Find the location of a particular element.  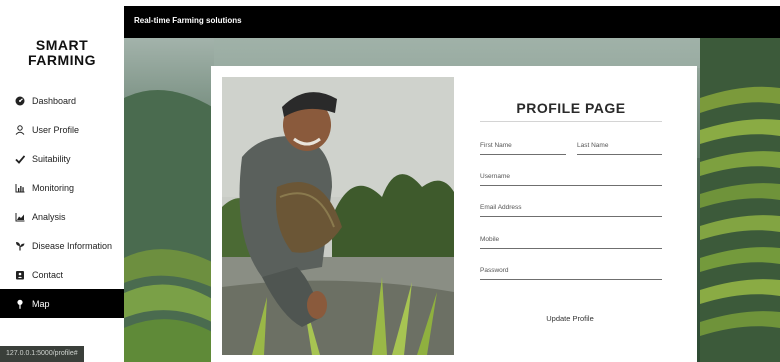

bar-chart-icon is located at coordinates (20, 188).